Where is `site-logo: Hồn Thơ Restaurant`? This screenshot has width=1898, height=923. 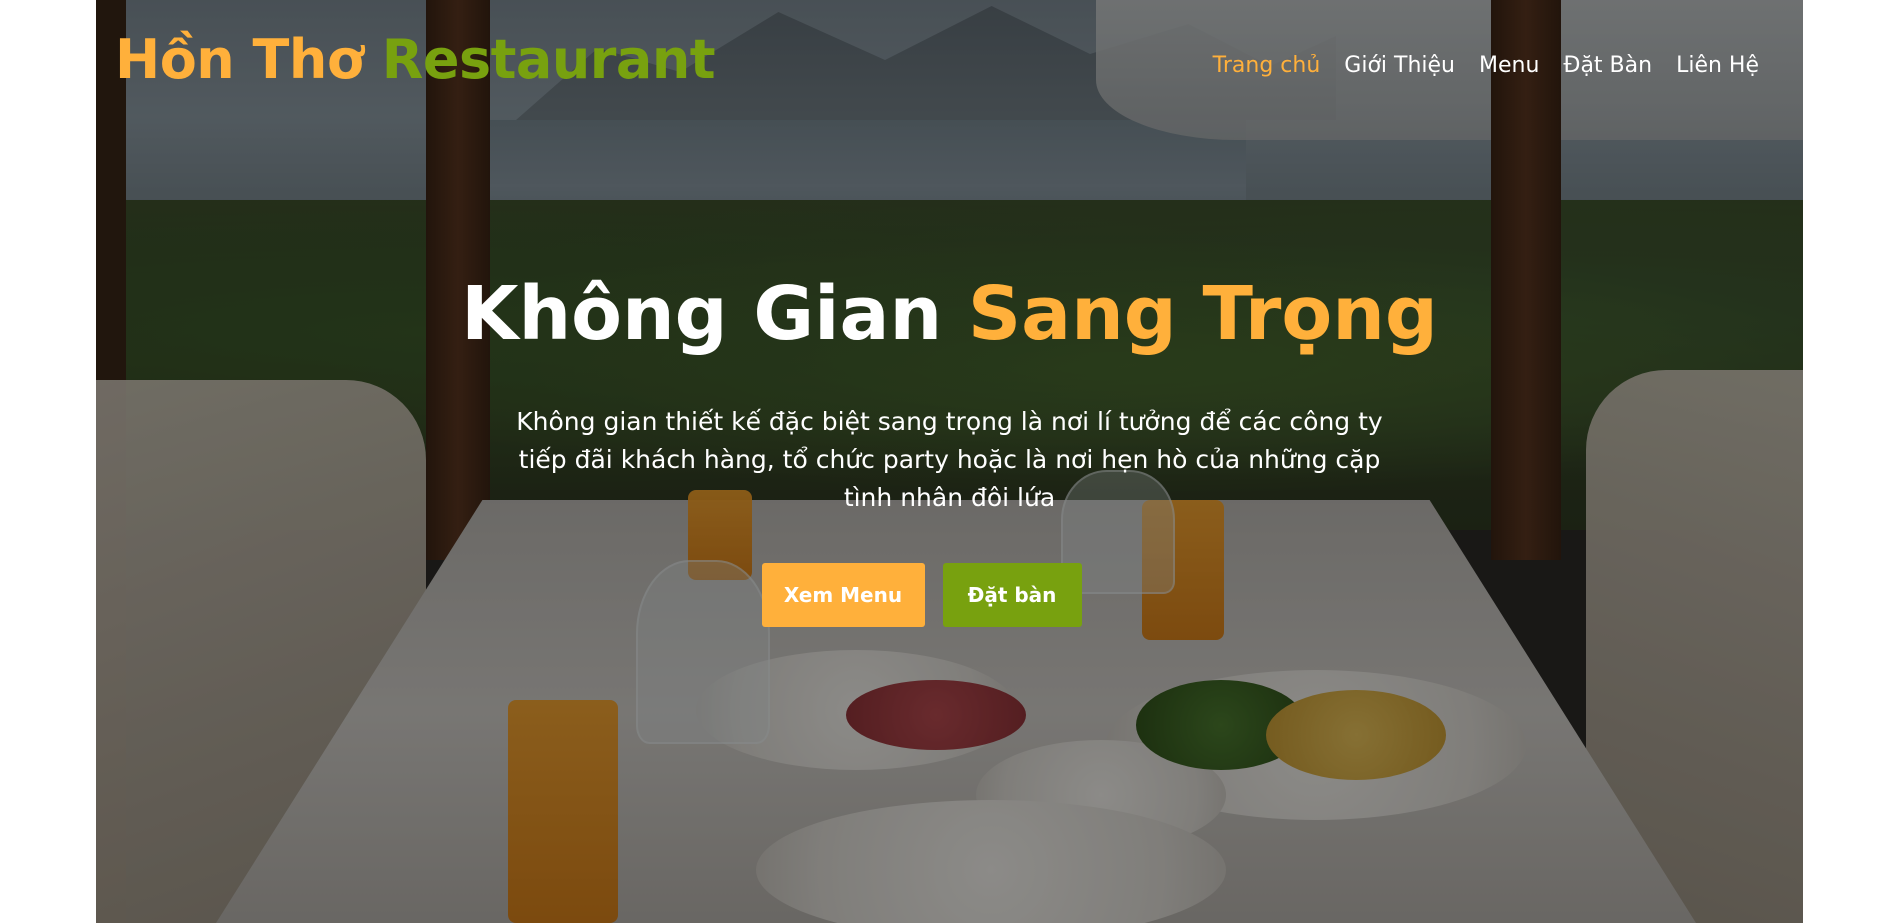 site-logo: Hồn Thơ Restaurant is located at coordinates (415, 60).